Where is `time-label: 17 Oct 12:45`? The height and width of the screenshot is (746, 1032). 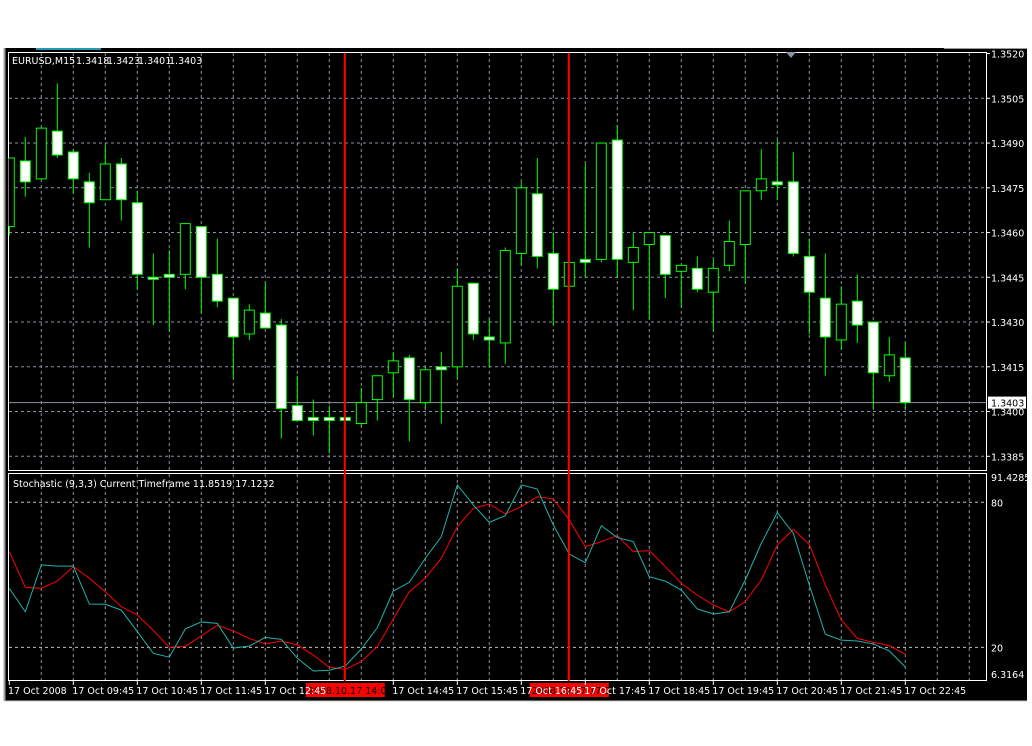
time-label: 17 Oct 12:45 is located at coordinates (295, 691).